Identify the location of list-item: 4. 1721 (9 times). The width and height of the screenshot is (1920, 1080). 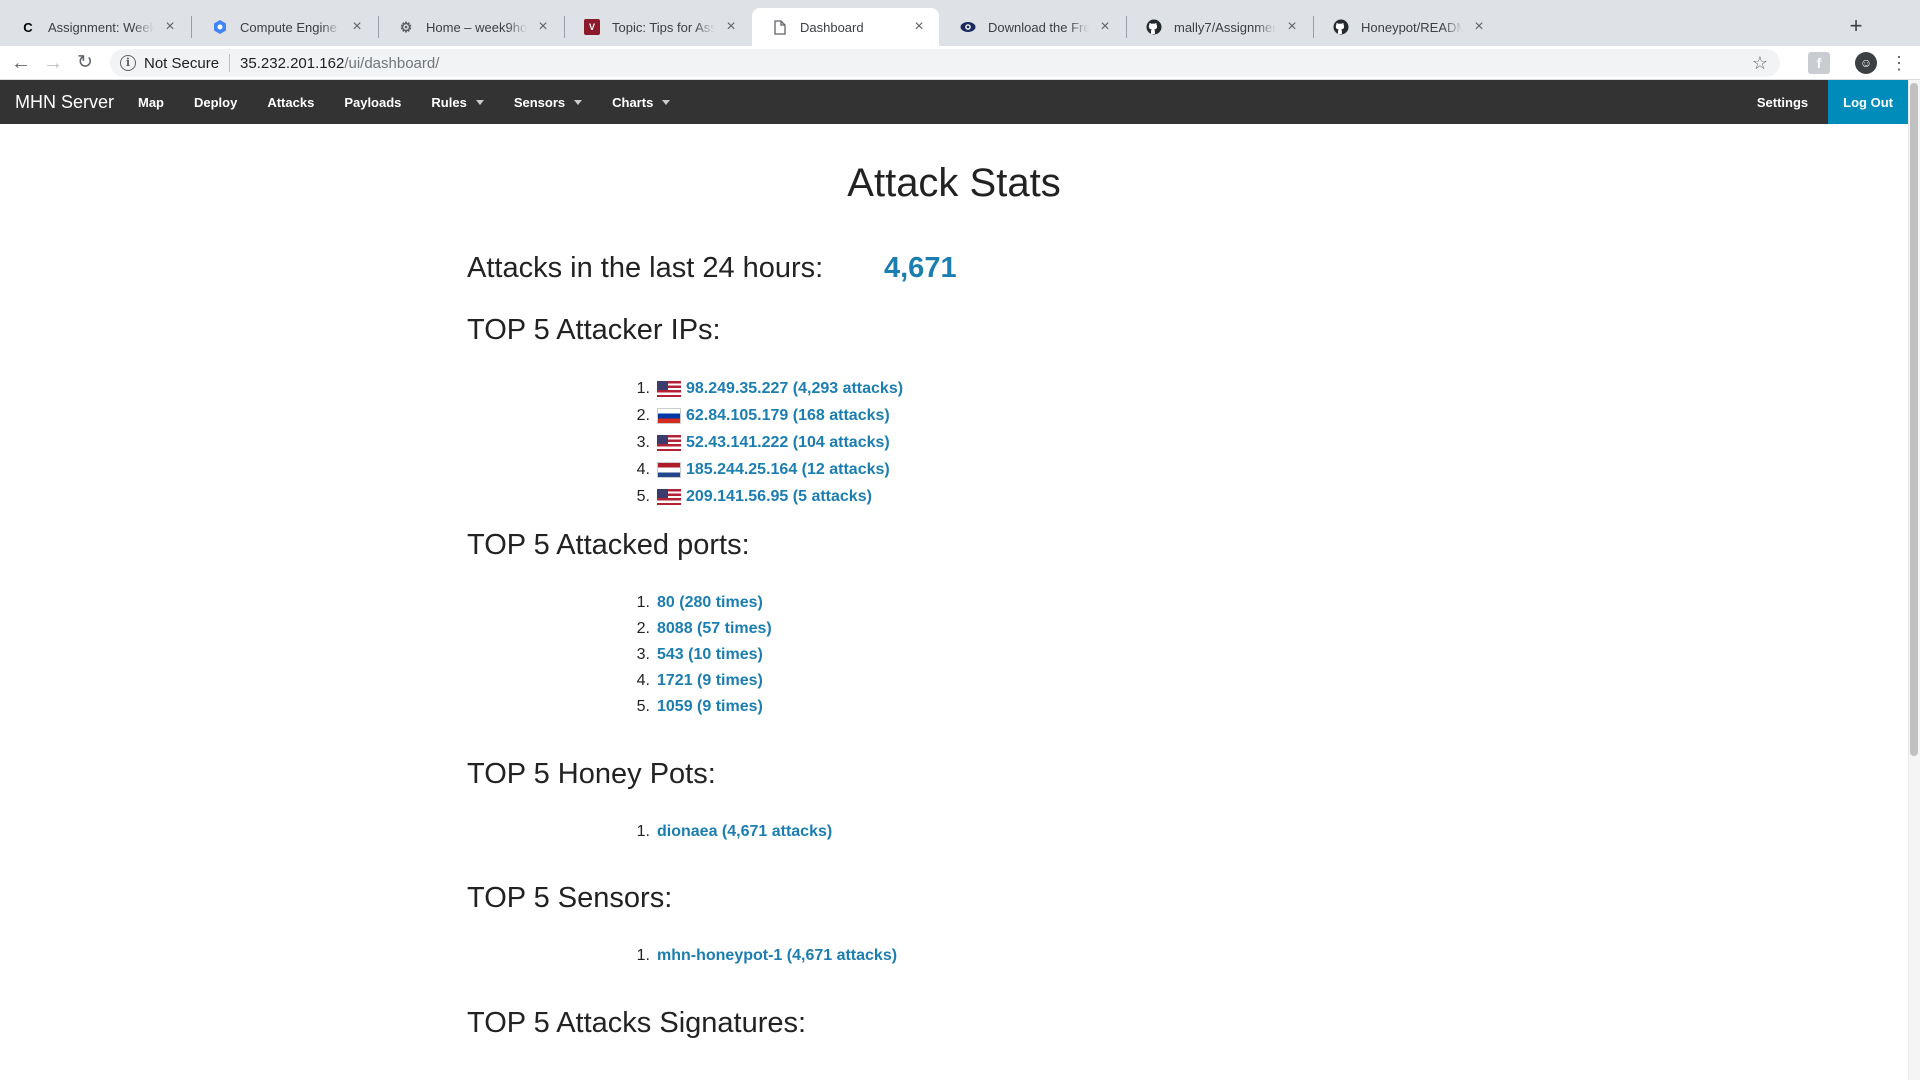
(696, 681).